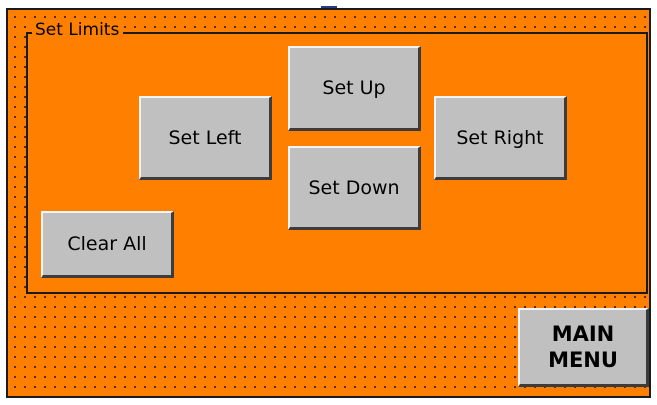 The image size is (657, 405). I want to click on set-left-button: Set Left, so click(205, 138).